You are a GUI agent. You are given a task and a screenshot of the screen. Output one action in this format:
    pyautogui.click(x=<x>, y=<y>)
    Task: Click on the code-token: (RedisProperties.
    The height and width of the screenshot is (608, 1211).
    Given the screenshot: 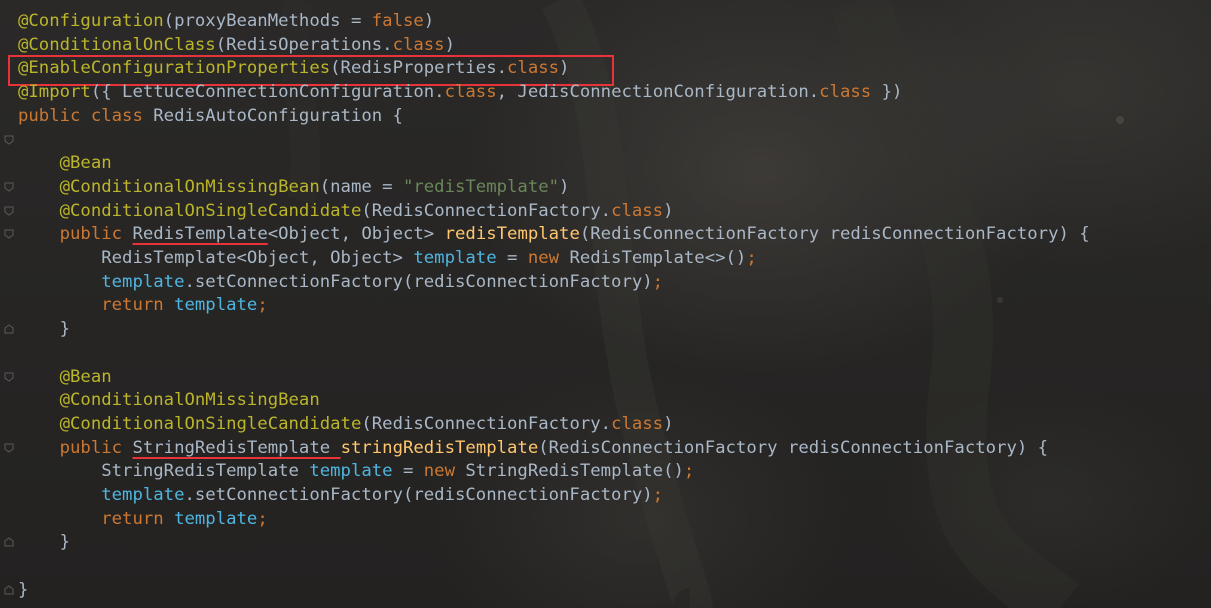 What is the action you would take?
    pyautogui.click(x=419, y=68)
    